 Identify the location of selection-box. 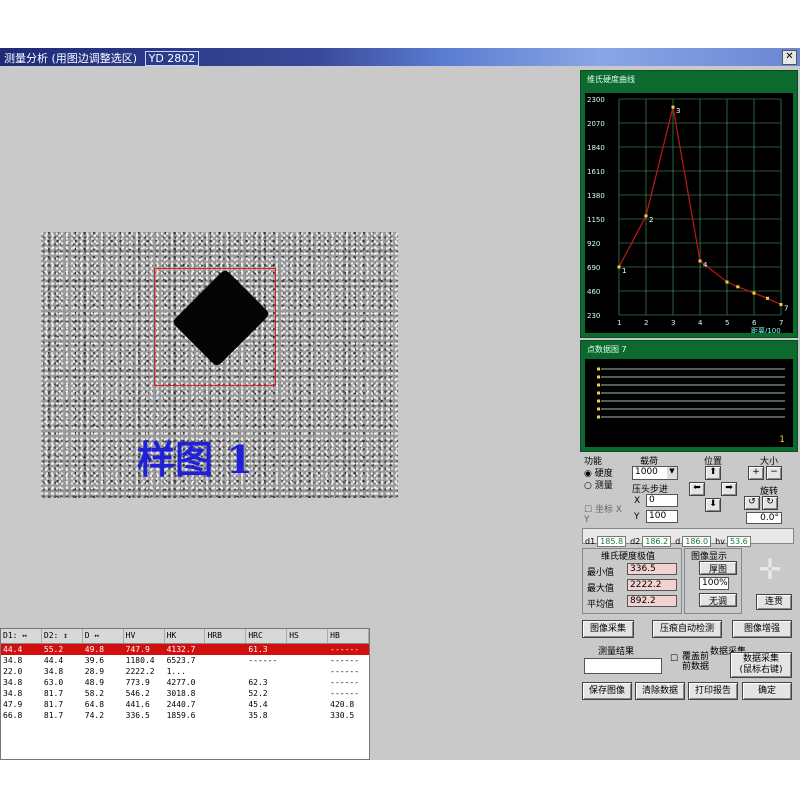
(215, 327).